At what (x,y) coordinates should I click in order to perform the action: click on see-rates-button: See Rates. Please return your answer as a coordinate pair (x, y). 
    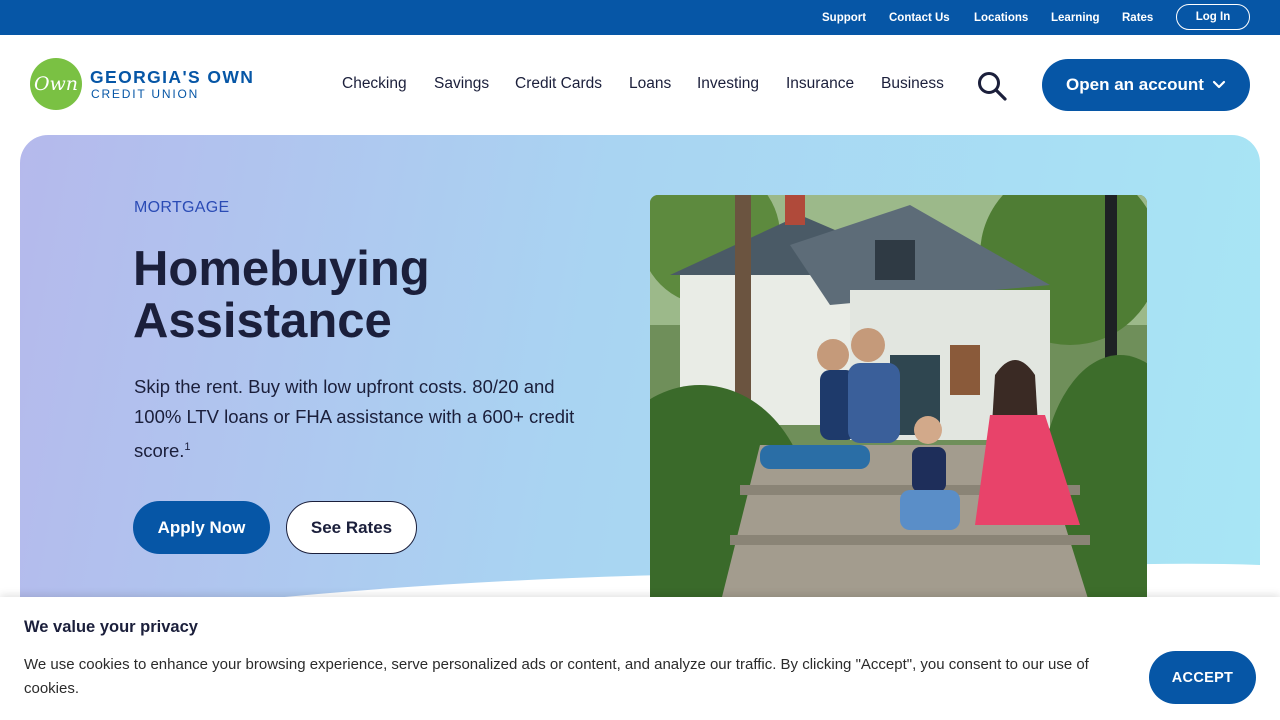
    Looking at the image, I should click on (351, 527).